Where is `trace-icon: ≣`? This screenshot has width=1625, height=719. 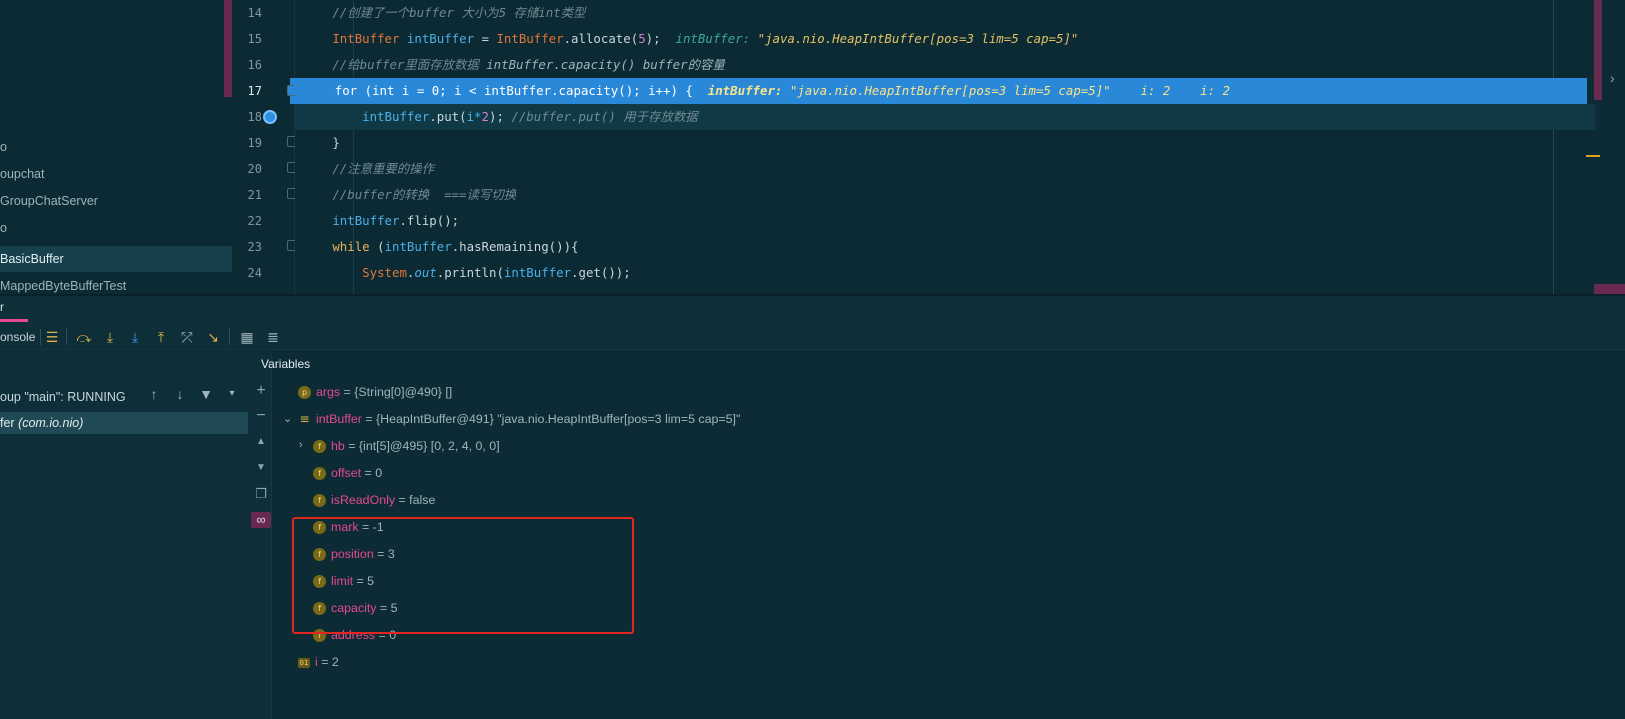
trace-icon: ≣ is located at coordinates (273, 337).